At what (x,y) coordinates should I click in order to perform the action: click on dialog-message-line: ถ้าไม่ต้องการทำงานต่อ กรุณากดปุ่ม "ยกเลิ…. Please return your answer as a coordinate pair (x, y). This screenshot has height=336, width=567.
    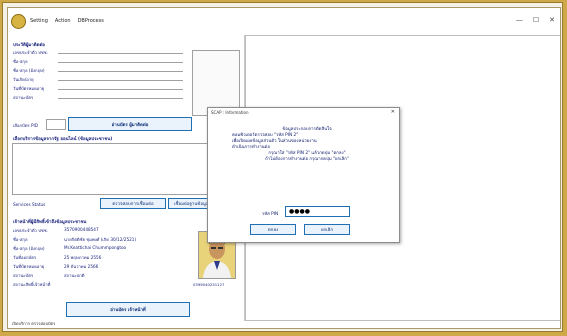
    Looking at the image, I should click on (307, 159).